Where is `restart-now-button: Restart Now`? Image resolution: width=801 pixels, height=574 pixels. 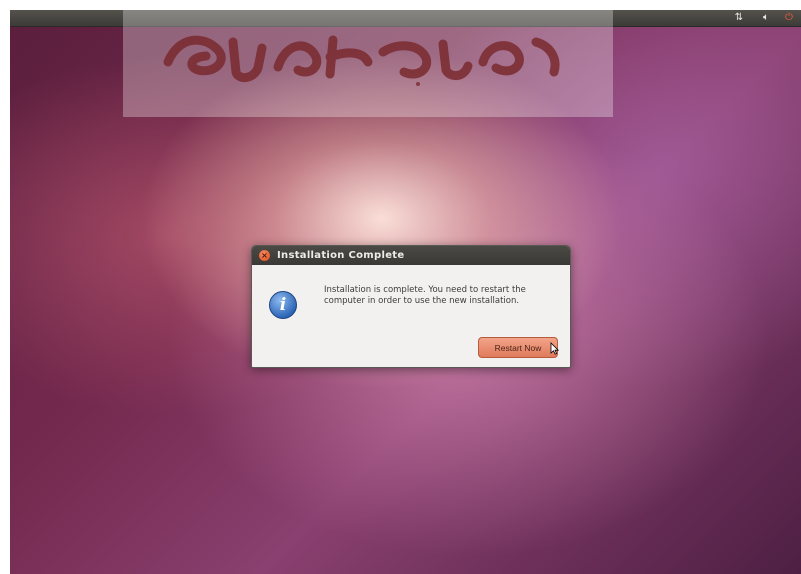 restart-now-button: Restart Now is located at coordinates (518, 347).